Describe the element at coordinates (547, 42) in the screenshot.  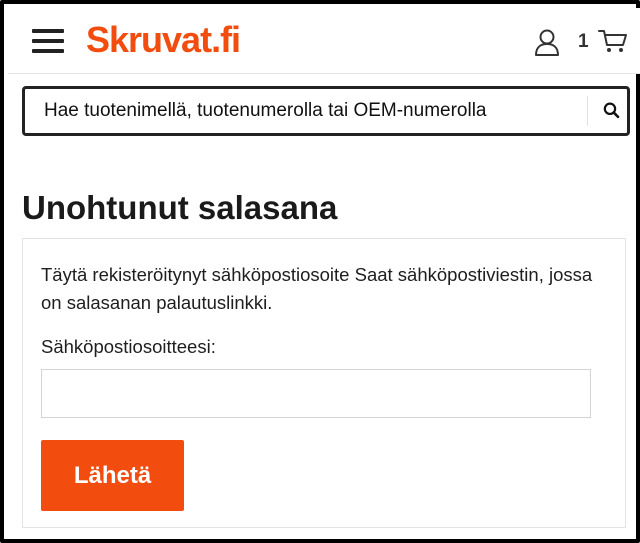
I see `user-icon` at that location.